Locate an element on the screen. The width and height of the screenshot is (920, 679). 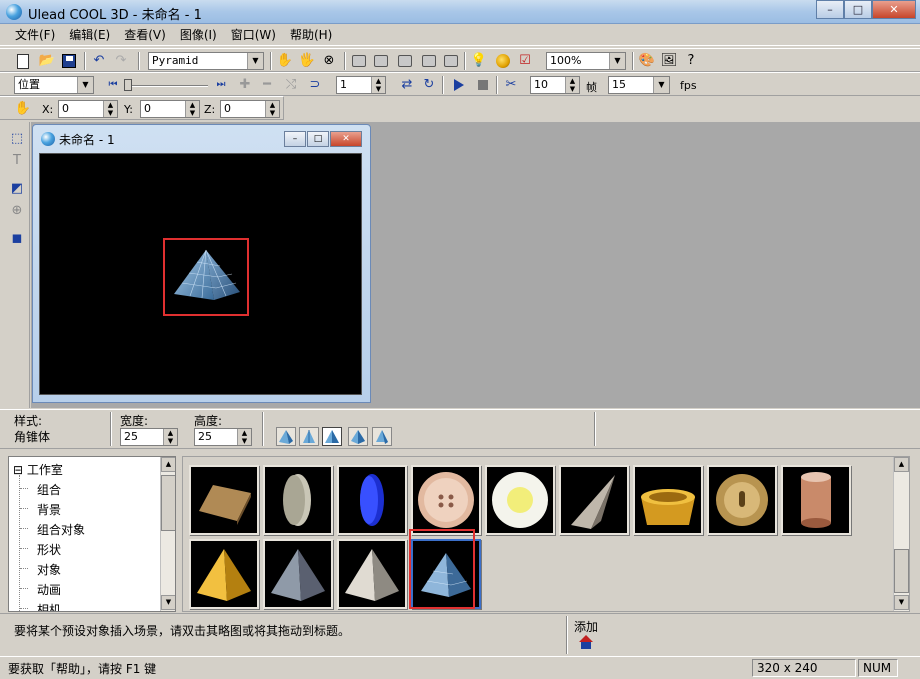
tree-item-camera: 相机 is located at coordinates (49, 606).